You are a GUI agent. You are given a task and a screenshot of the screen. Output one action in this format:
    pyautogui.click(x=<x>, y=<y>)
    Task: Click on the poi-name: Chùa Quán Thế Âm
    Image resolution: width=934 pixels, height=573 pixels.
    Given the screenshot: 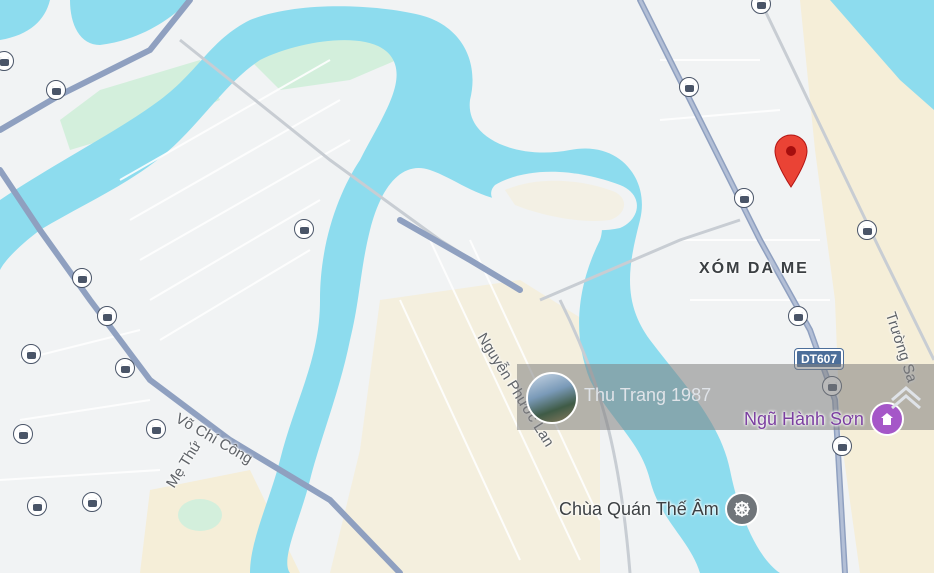 What is the action you would take?
    pyautogui.click(x=639, y=508)
    